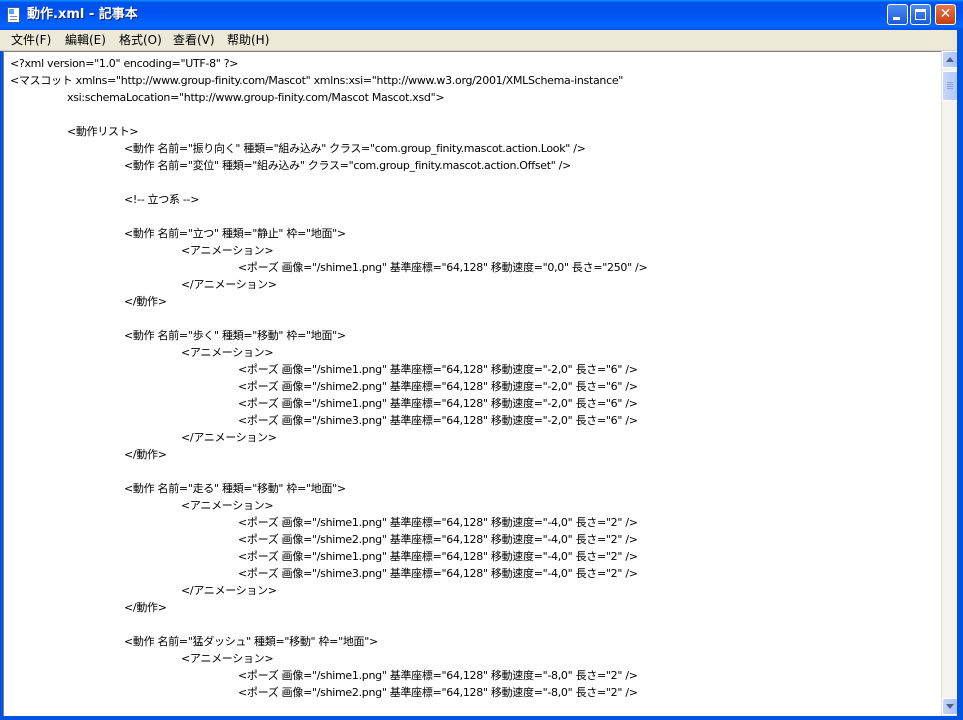 This screenshot has width=963, height=720. I want to click on scroll-down-button, so click(950, 706).